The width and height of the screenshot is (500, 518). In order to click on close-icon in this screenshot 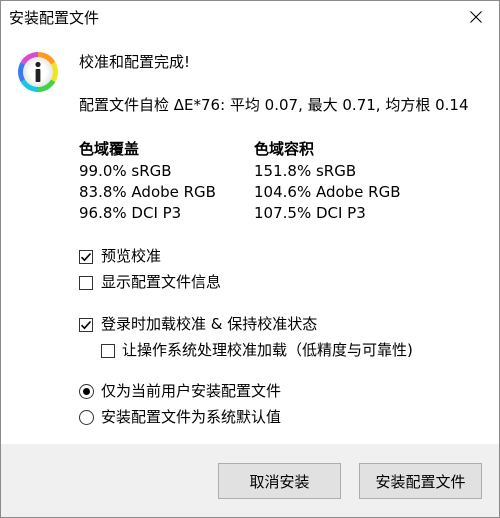, I will do `click(476, 17)`.